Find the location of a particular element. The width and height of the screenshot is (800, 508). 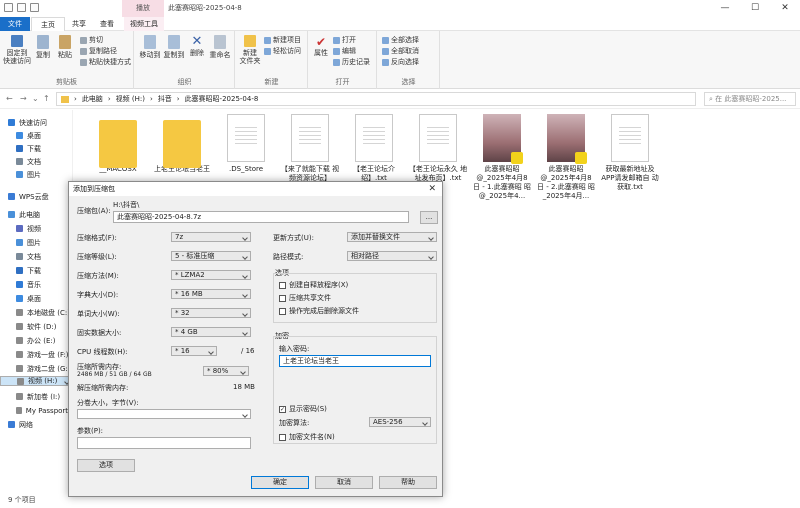

path-mode-select: 相对路径 is located at coordinates (392, 256).